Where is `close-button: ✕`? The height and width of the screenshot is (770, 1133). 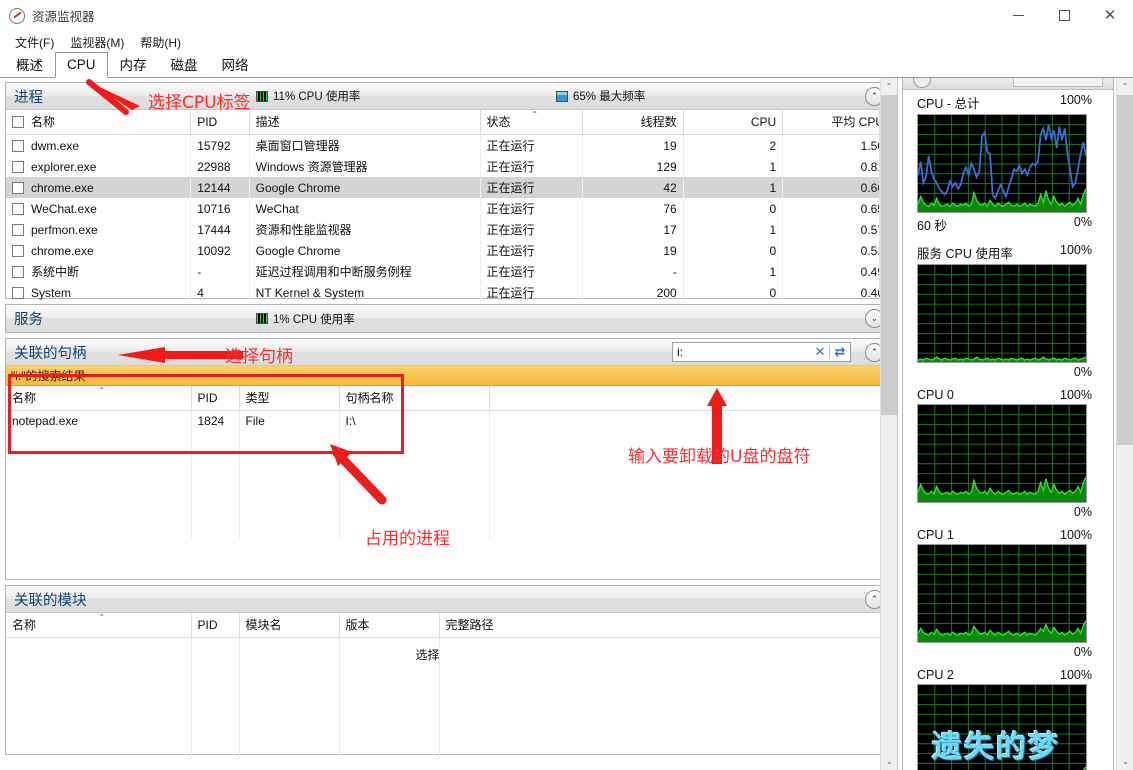 close-button: ✕ is located at coordinates (1110, 15).